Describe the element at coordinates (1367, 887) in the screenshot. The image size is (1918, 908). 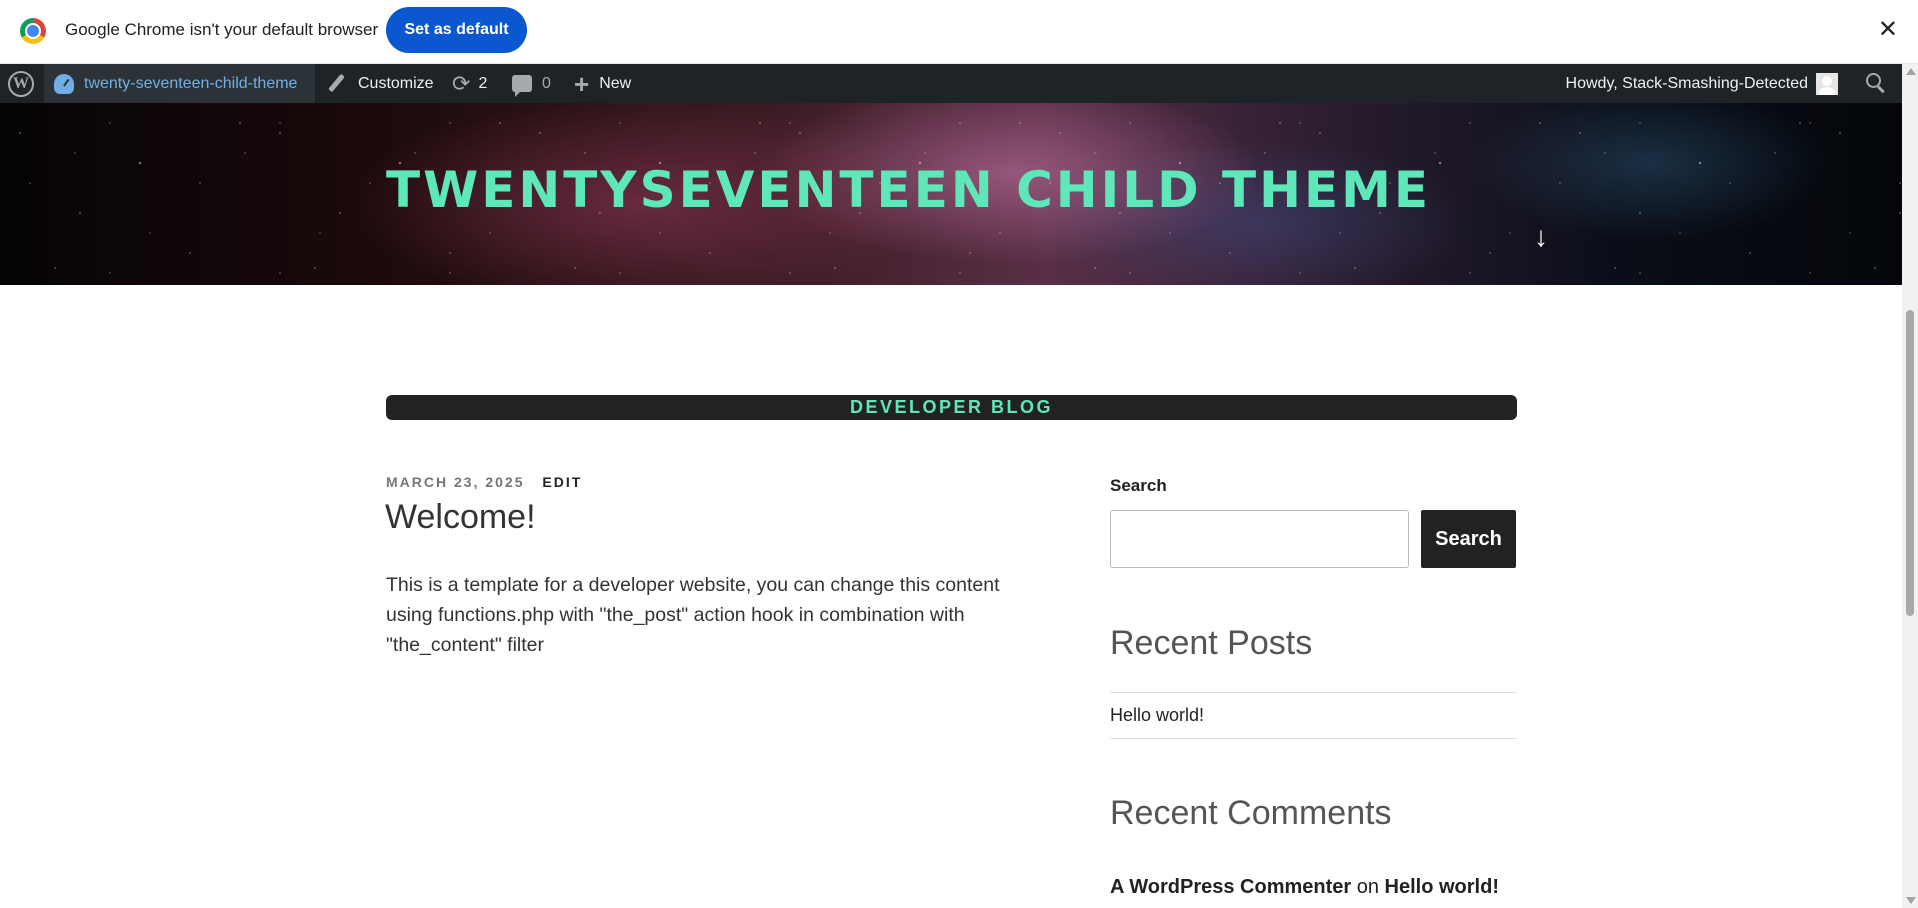
I see `comment-on-text: on` at that location.